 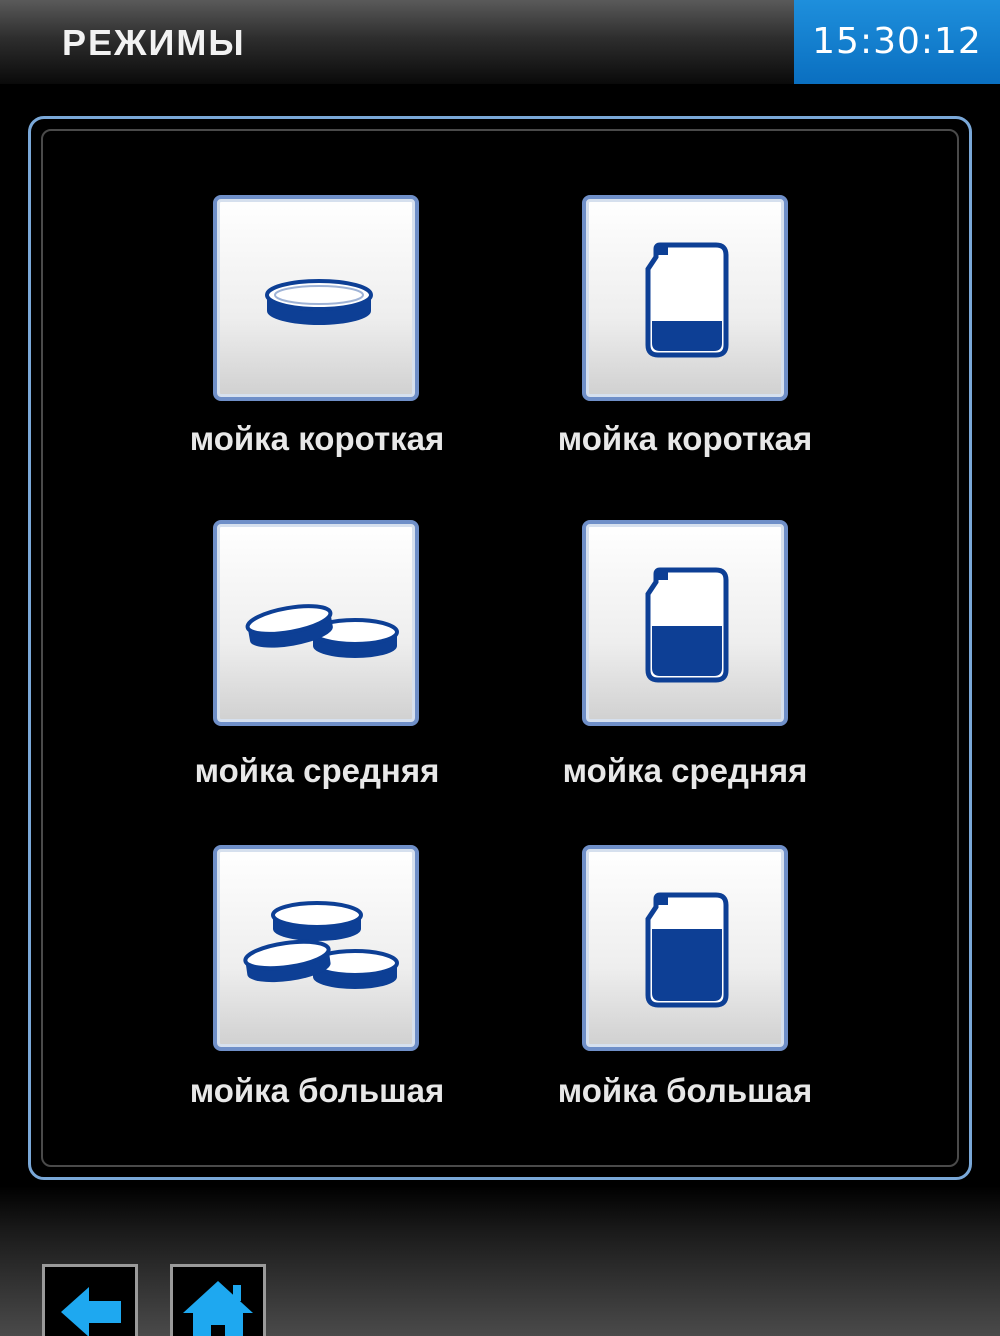 I want to click on mode-medium-canister-button, so click(x=685, y=623).